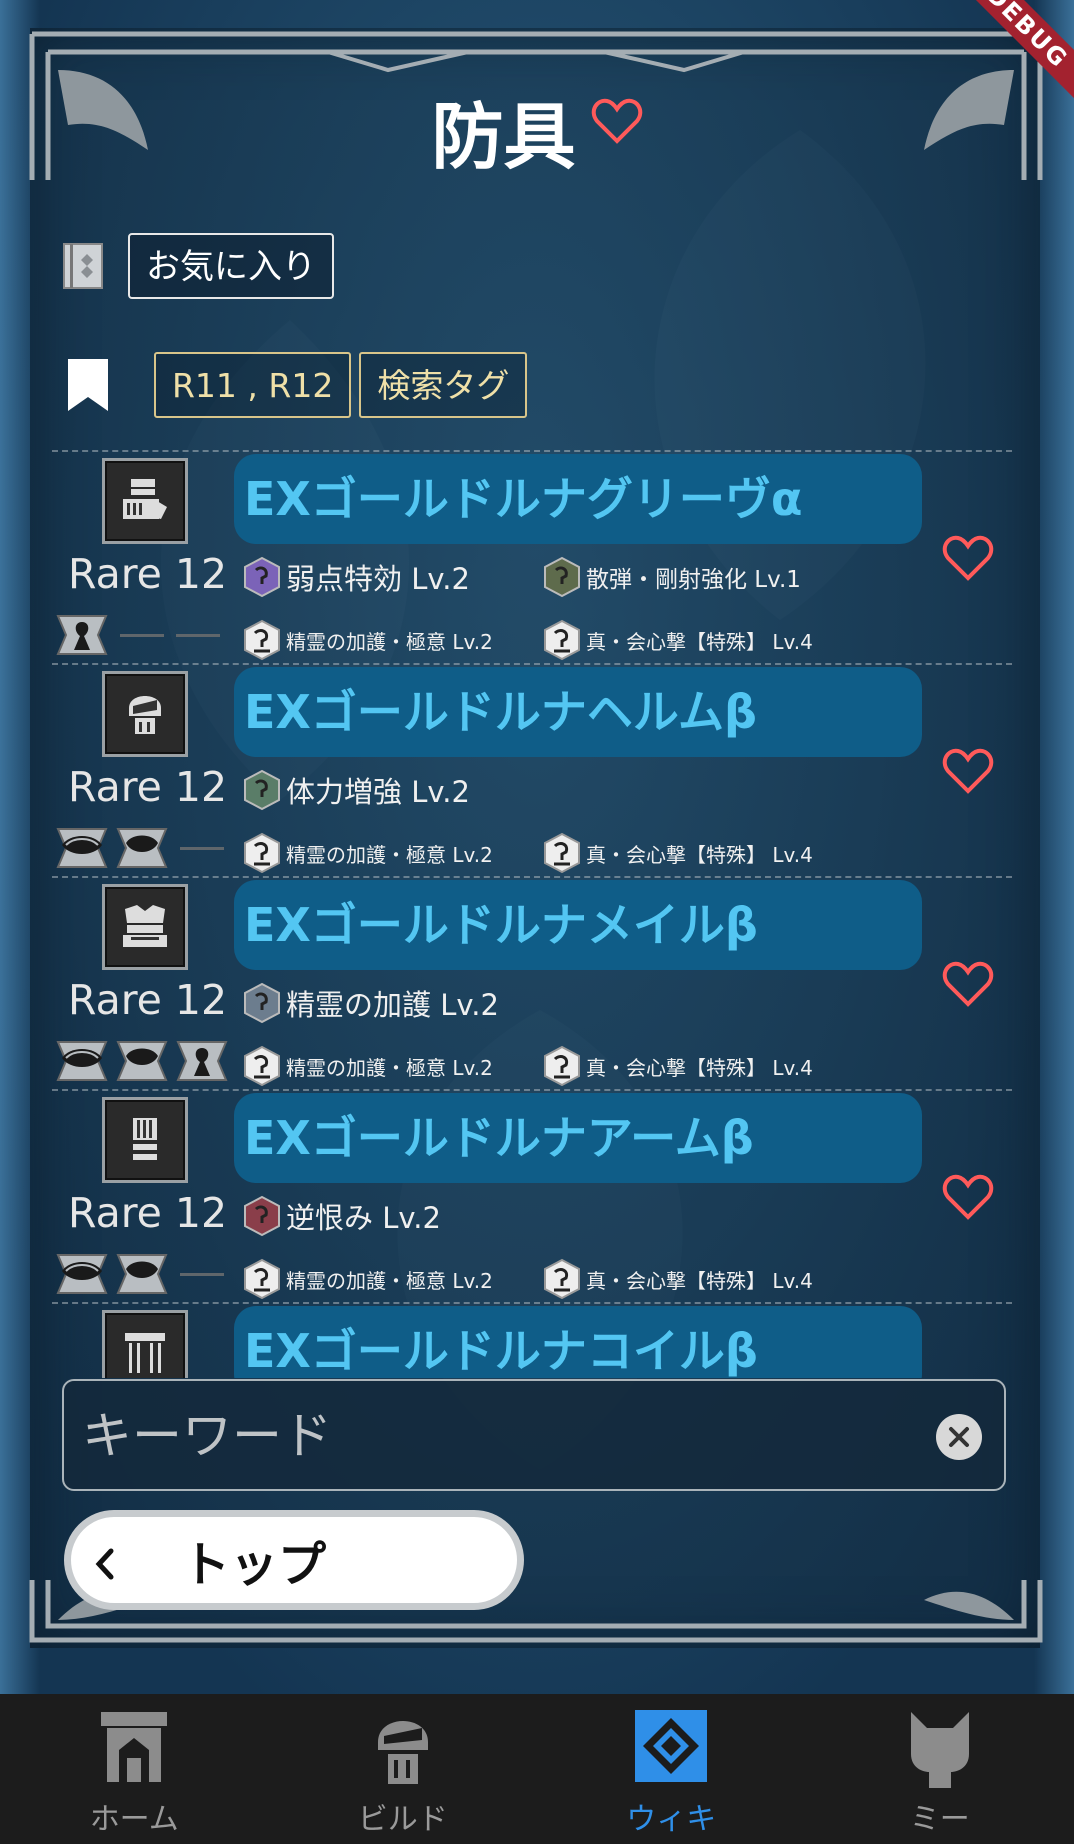  I want to click on nav-item-home: ホーム, so click(134, 1769).